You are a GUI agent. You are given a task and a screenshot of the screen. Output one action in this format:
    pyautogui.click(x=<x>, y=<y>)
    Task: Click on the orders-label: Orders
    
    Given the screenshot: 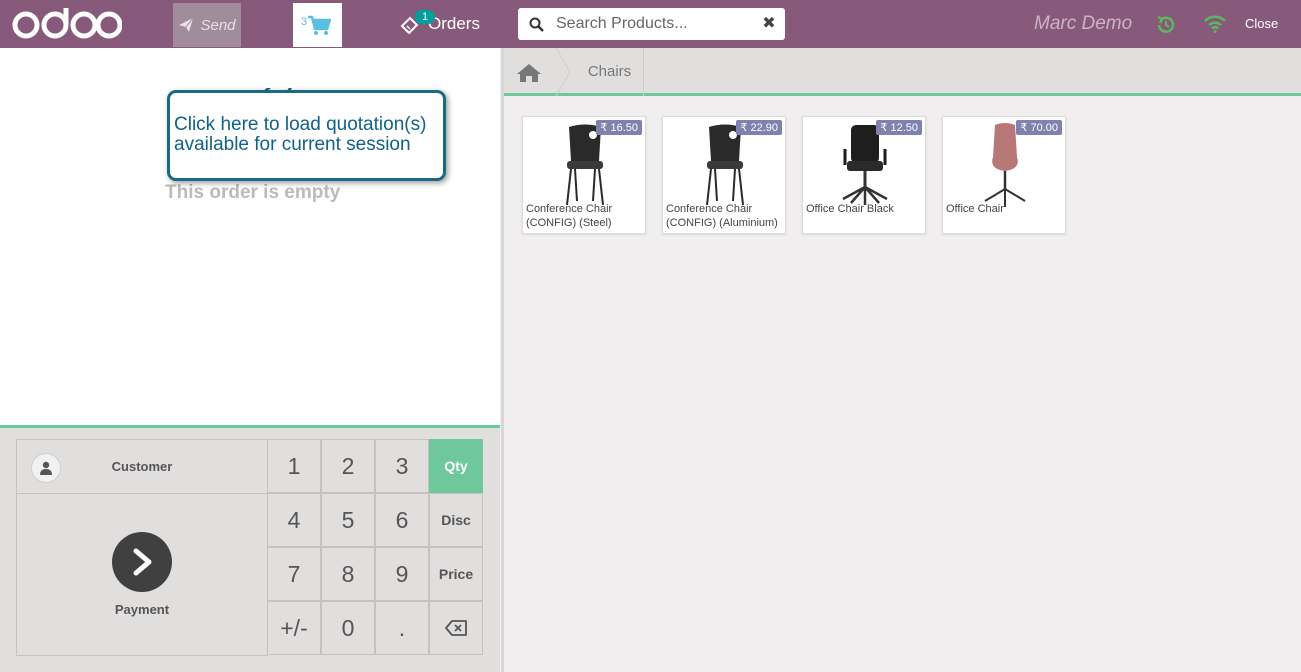 What is the action you would take?
    pyautogui.click(x=454, y=23)
    